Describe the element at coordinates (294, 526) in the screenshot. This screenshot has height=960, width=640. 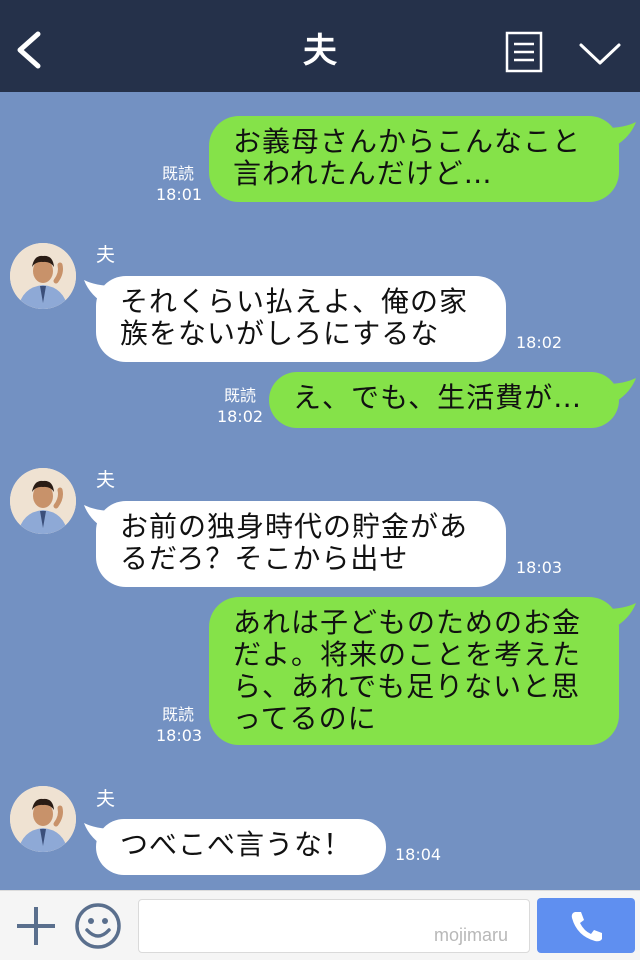
I see `message-line: お前の独身時代の貯金があ` at that location.